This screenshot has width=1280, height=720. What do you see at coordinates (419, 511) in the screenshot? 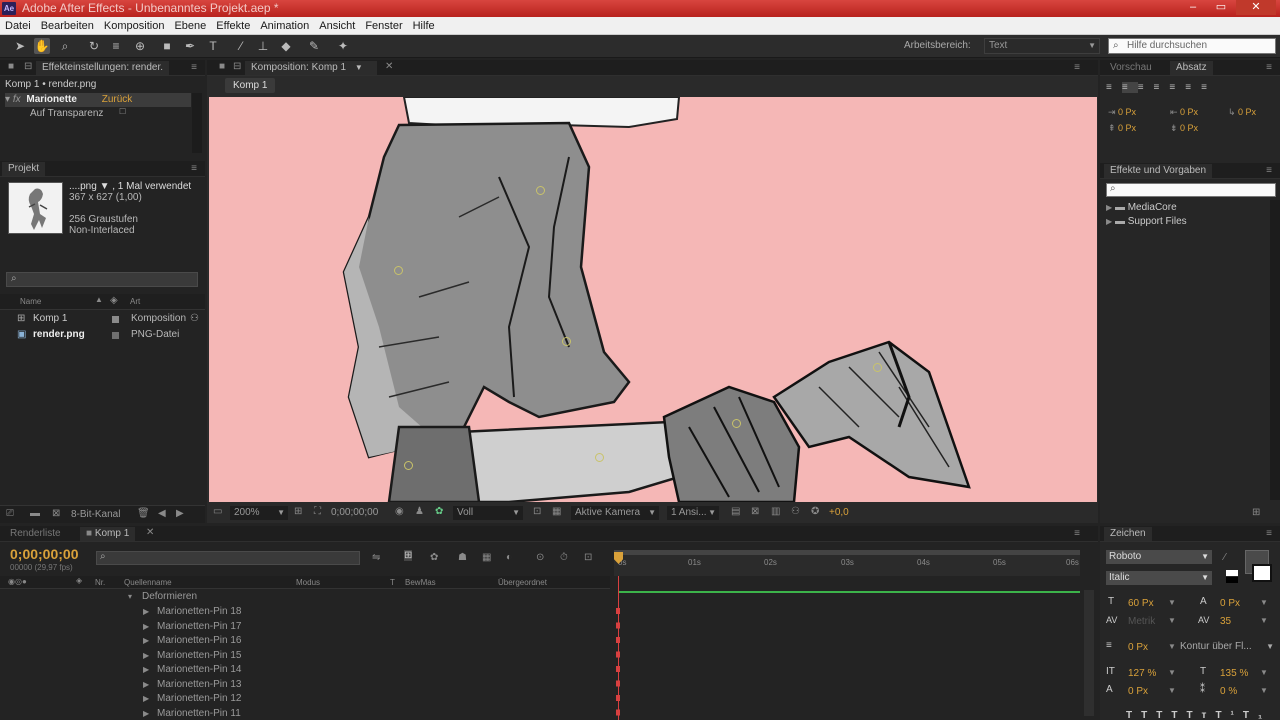
I see `show-snapshot-icon: ♟` at bounding box center [419, 511].